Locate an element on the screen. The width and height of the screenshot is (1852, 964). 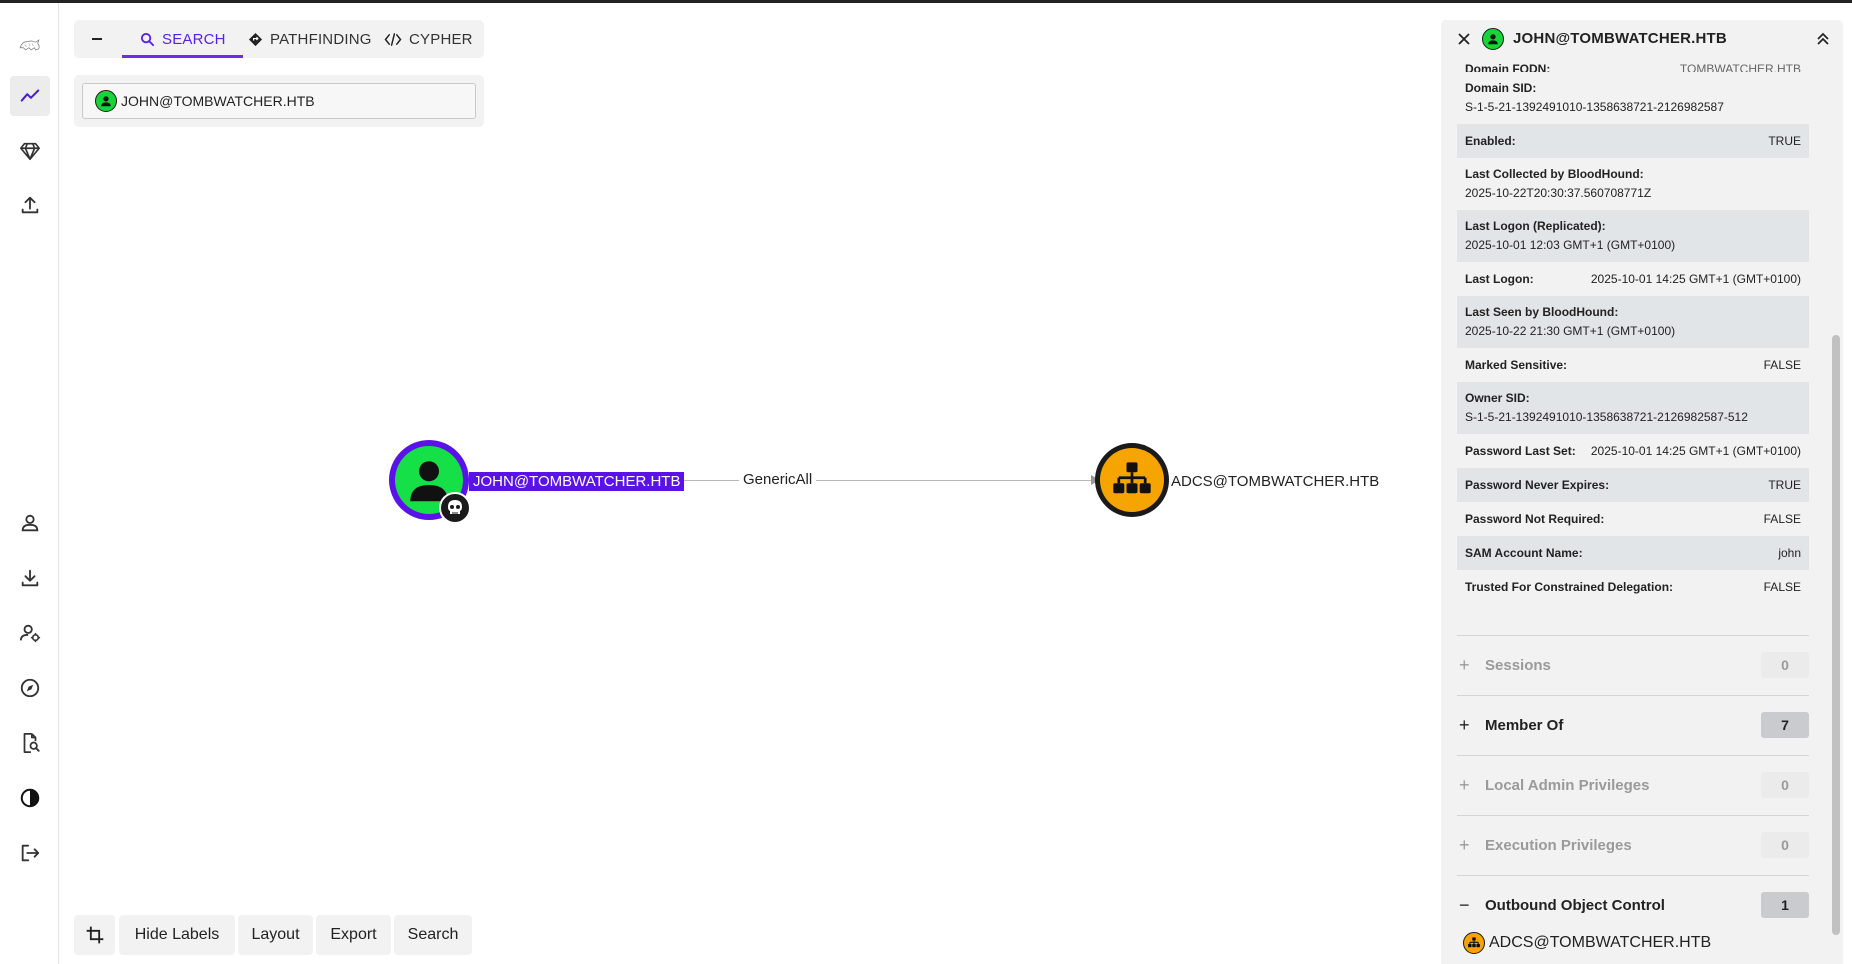
edge-label: GenericAll is located at coordinates (778, 480).